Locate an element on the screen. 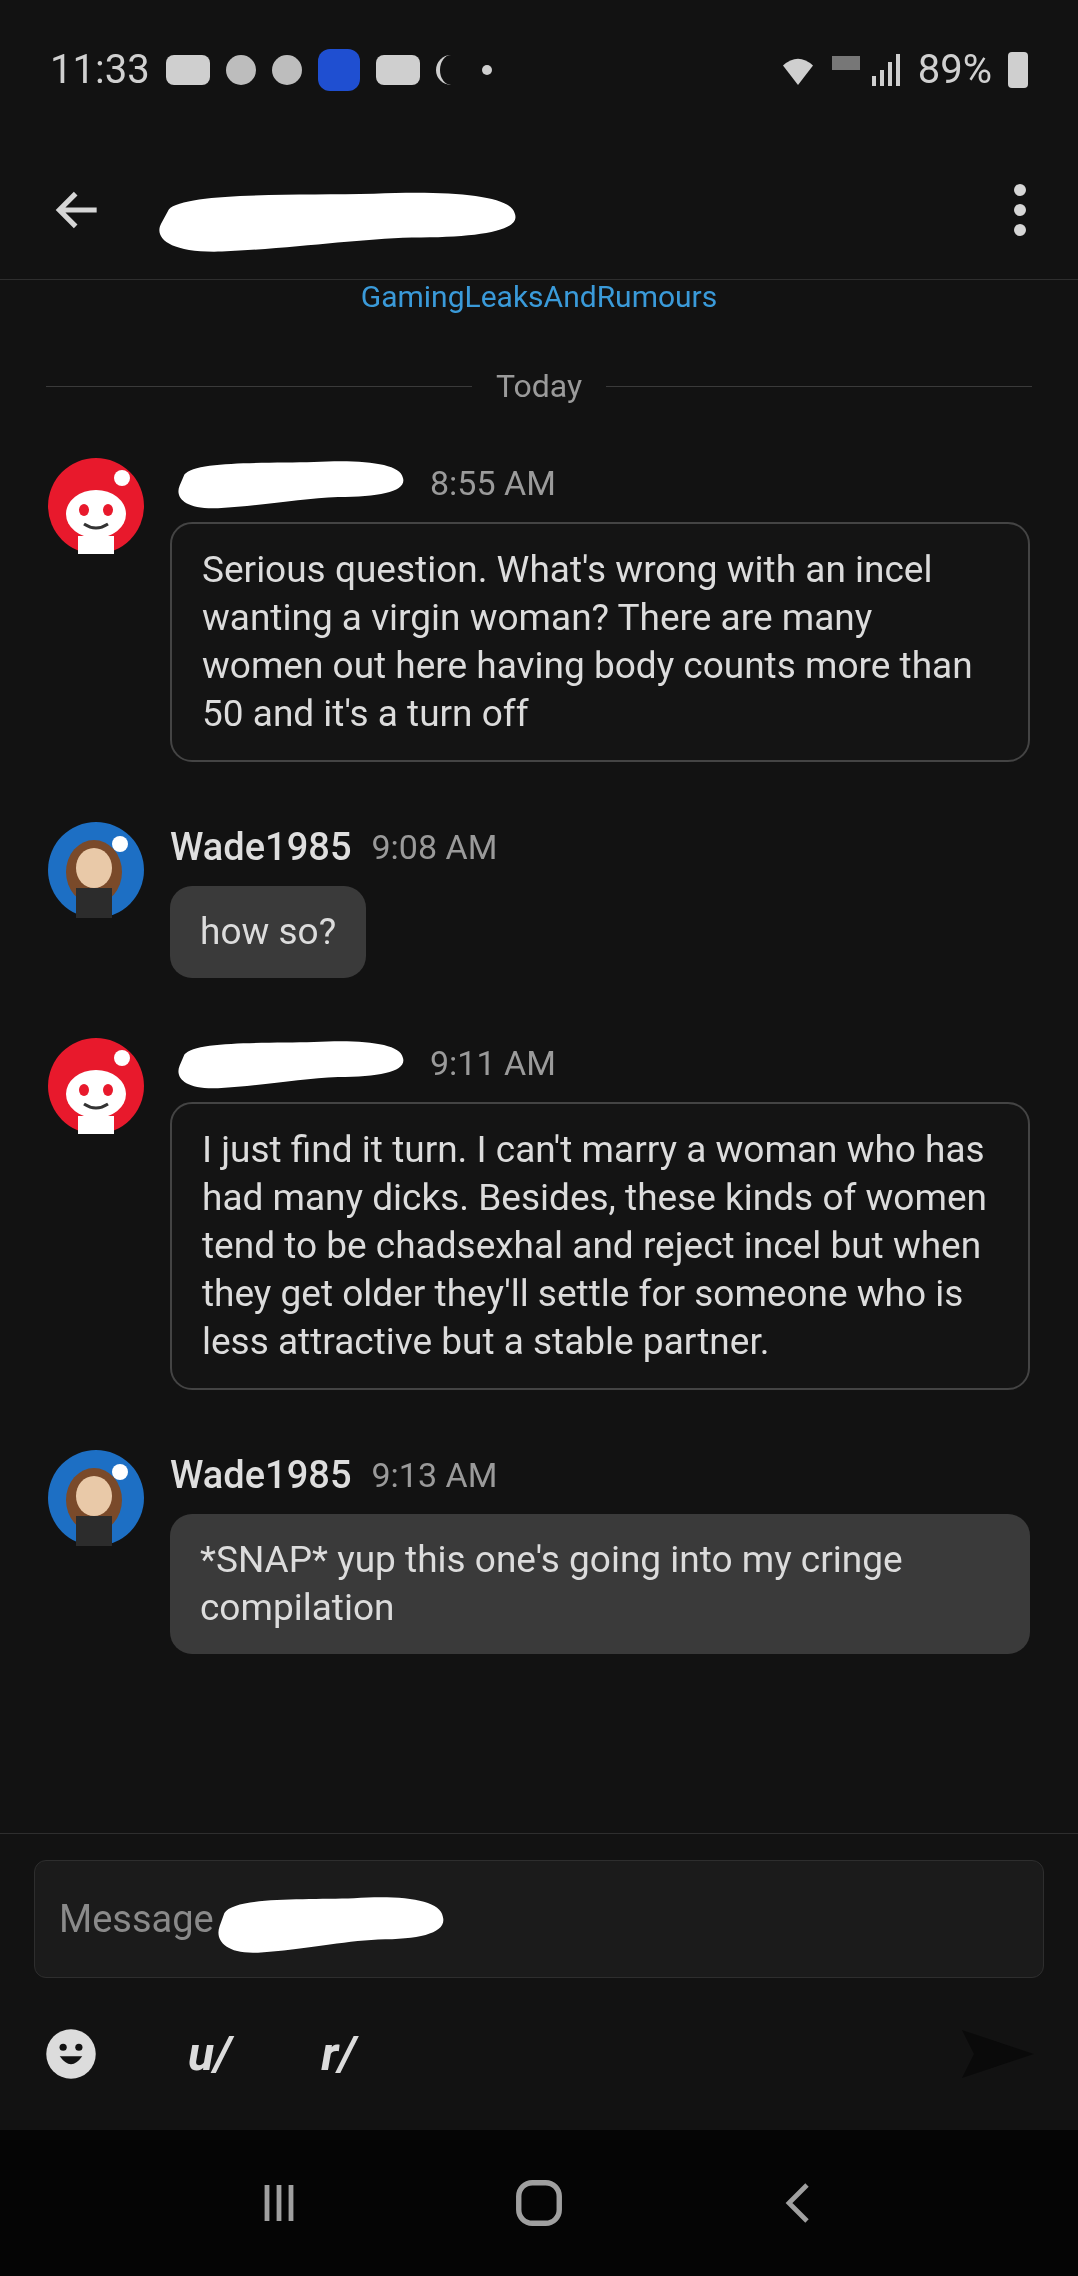  battery-percent: 89% is located at coordinates (954, 70).